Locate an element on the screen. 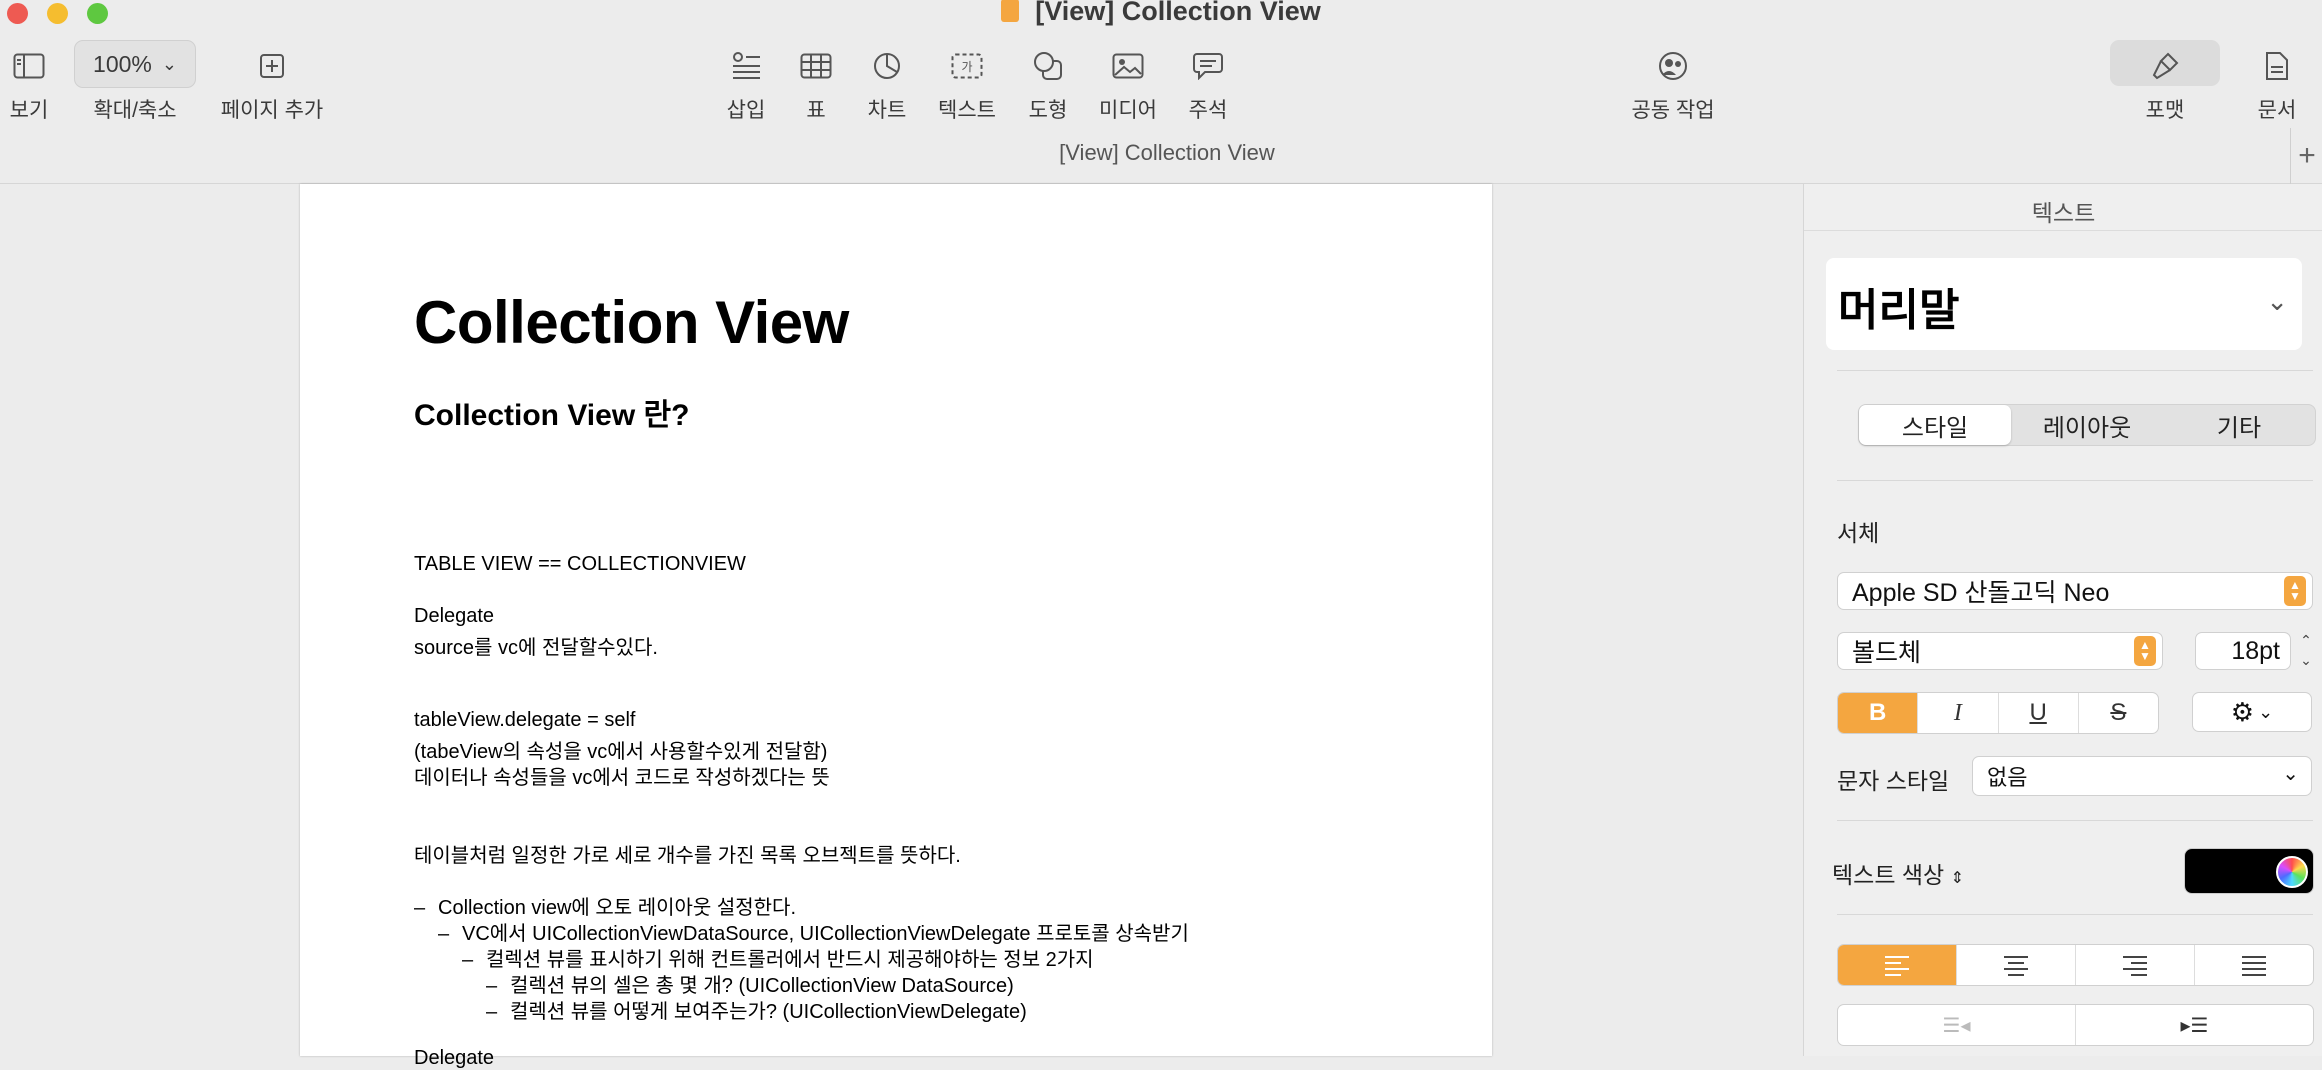  increase-indent-button: ▸☰ is located at coordinates (2194, 1025).